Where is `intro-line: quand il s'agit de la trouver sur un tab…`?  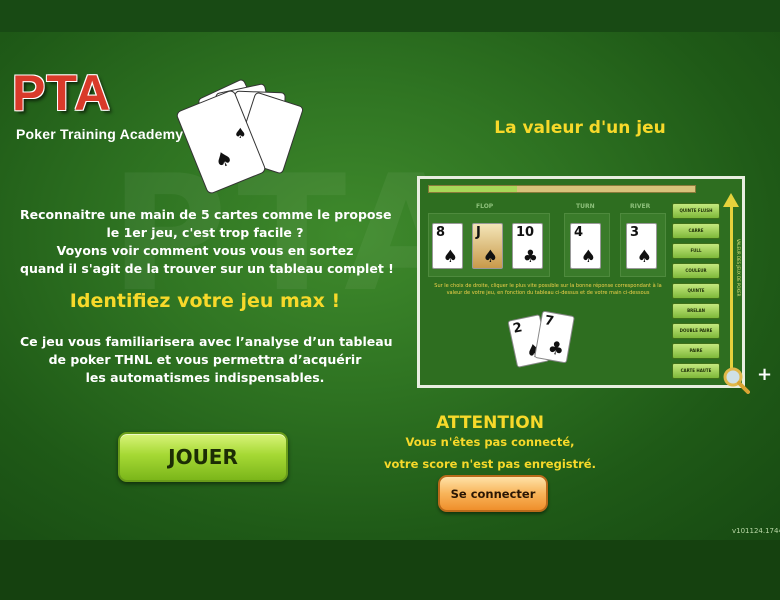 intro-line: quand il s'agit de la trouver sur un tab… is located at coordinates (207, 268).